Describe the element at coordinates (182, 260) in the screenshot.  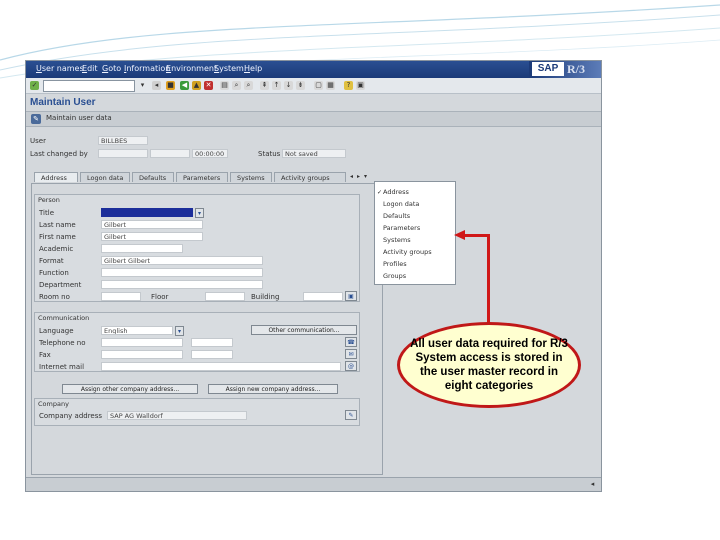
I see `format-field: Gilbert Gilbert` at that location.